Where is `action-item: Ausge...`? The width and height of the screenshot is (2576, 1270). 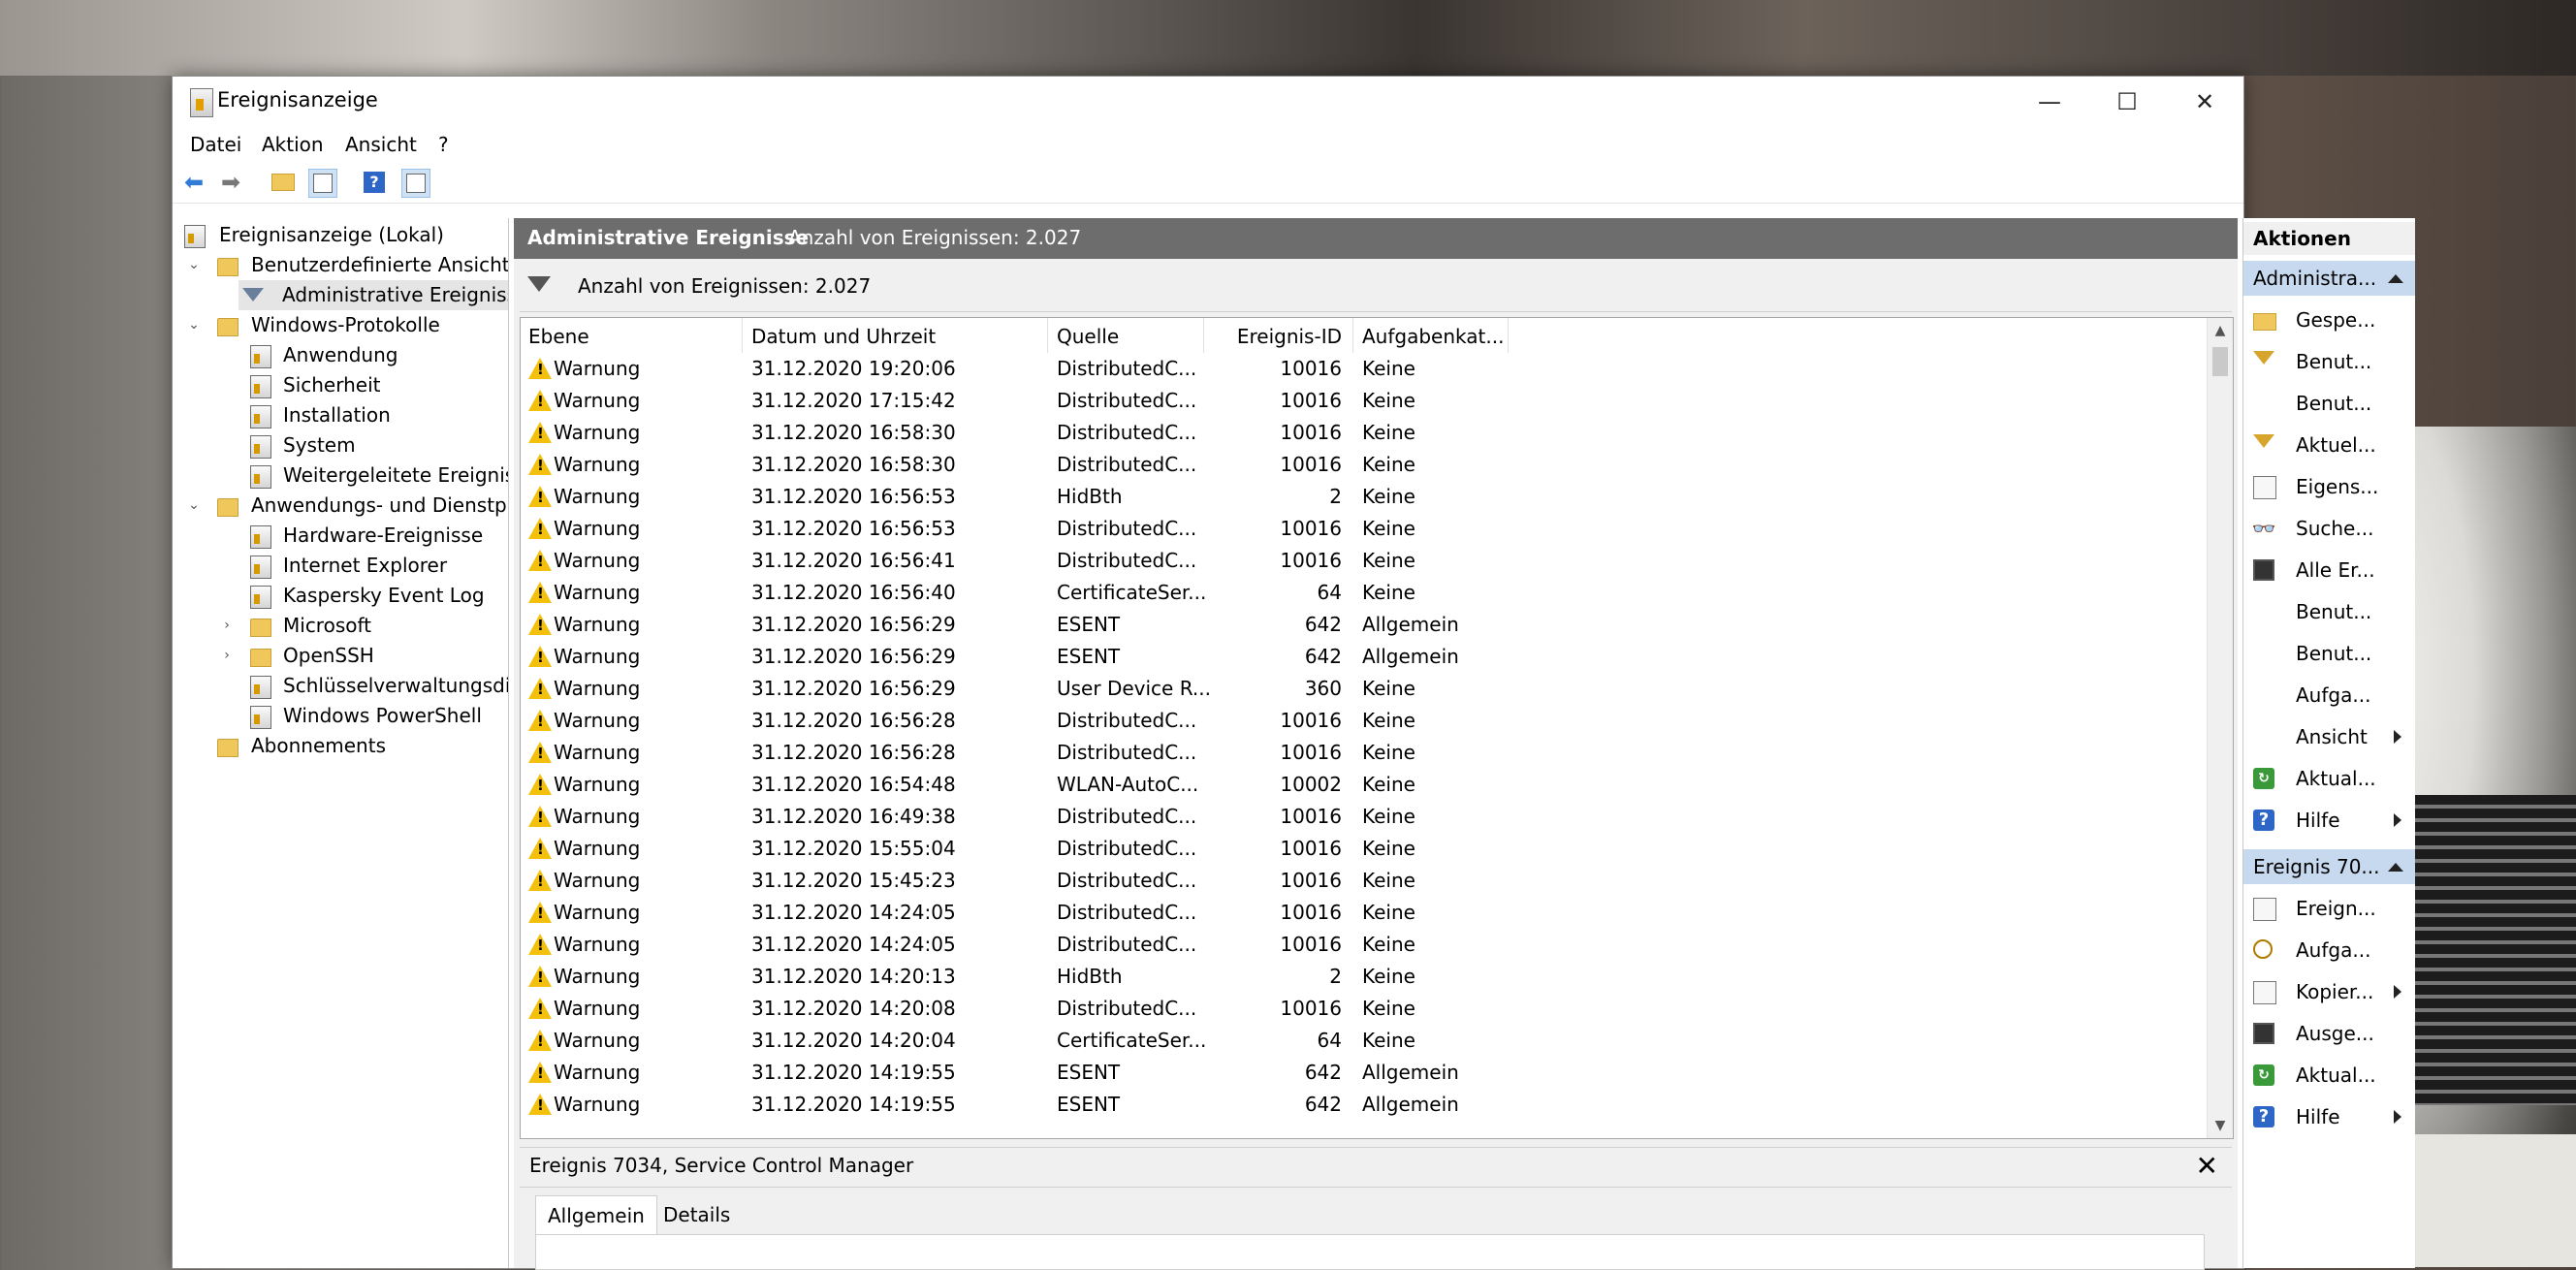 action-item: Ausge... is located at coordinates (2329, 1033).